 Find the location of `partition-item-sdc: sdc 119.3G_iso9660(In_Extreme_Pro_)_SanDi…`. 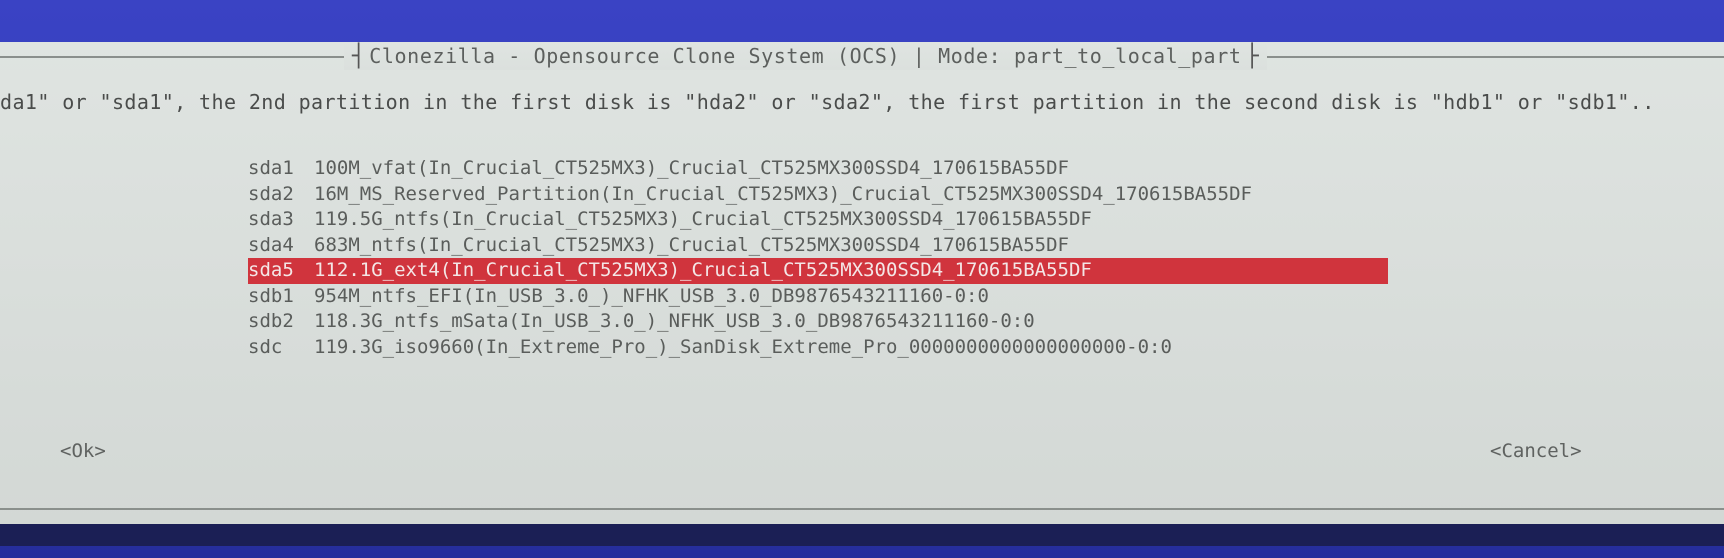

partition-item-sdc: sdc 119.3G_iso9660(In_Extreme_Pro_)_SanDi… is located at coordinates (818, 348).